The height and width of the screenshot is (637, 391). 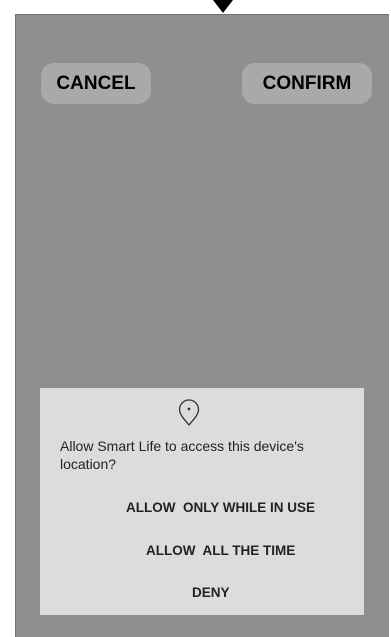 What do you see at coordinates (307, 83) in the screenshot?
I see `confirm-button: CONFIRM` at bounding box center [307, 83].